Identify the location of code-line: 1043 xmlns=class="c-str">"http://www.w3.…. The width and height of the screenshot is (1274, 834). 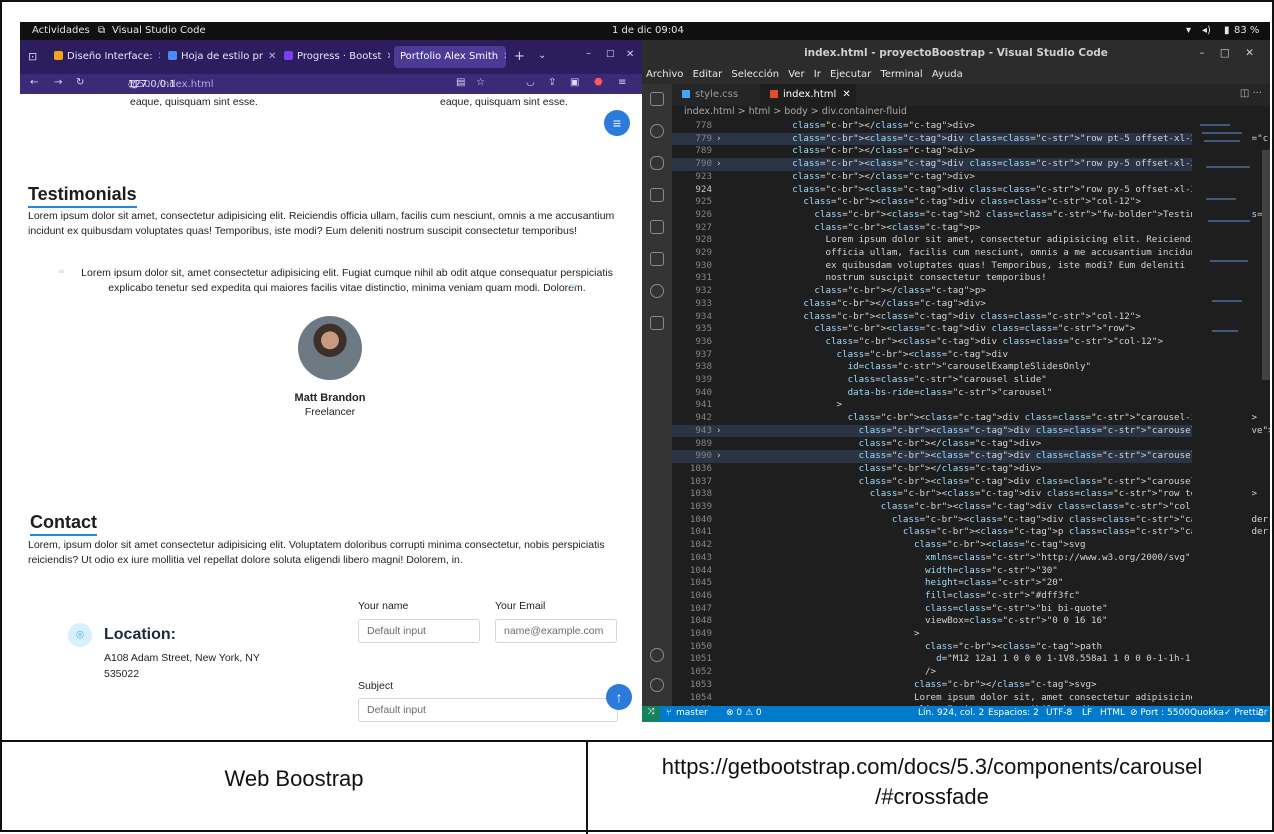
(932, 558).